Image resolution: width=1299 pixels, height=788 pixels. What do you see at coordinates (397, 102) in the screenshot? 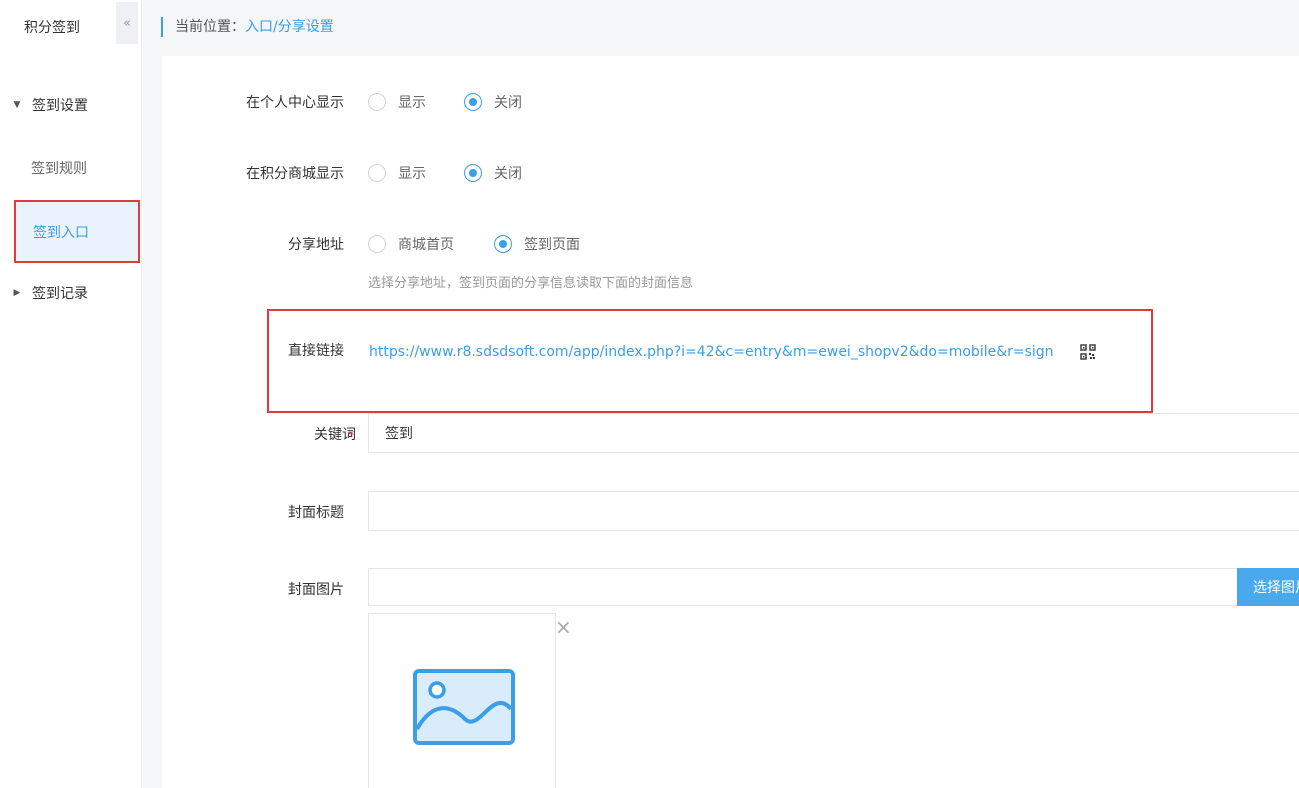
I see `personal-center-show-radio: 显示` at bounding box center [397, 102].